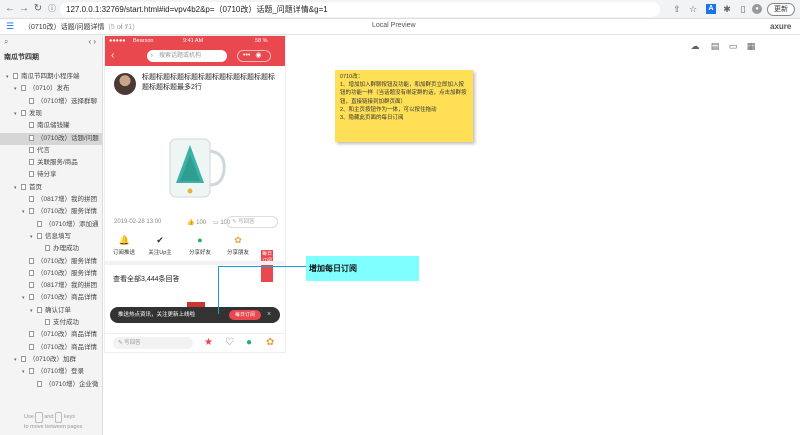 Image resolution: width=800 pixels, height=435 pixels. I want to click on sitemap-item: ▾ （0710增）登录, so click(51, 372).